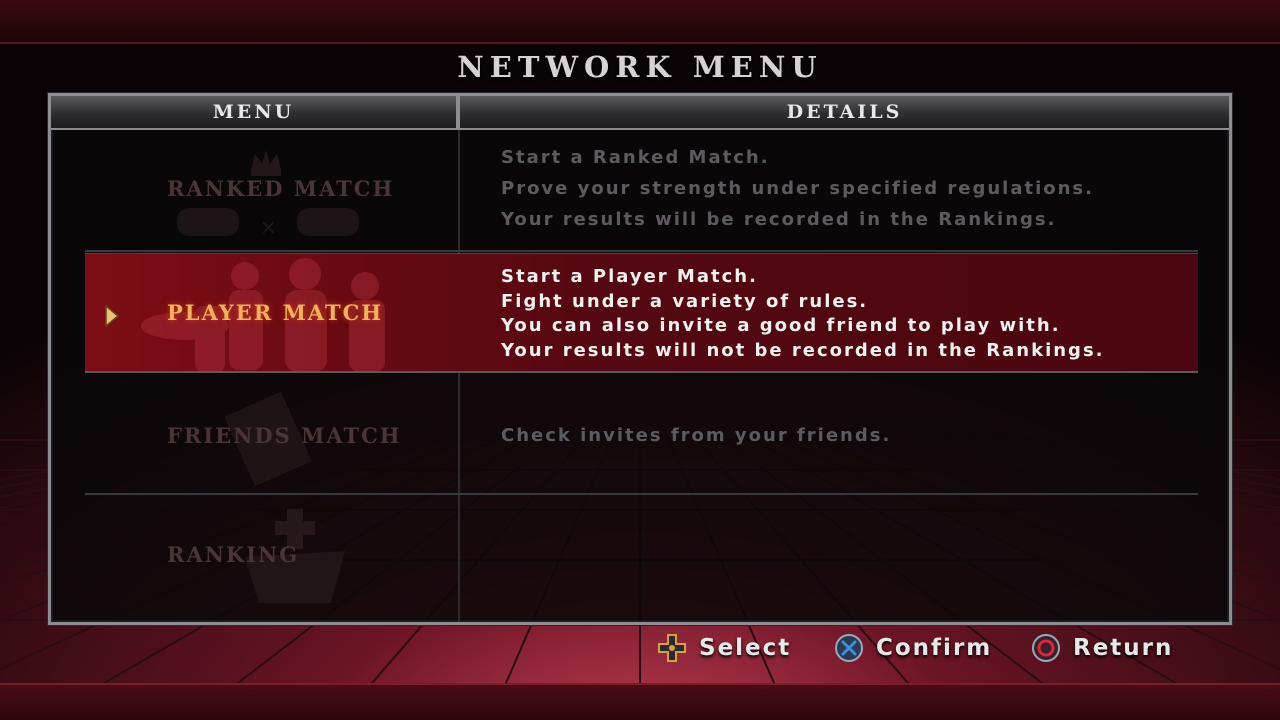 Image resolution: width=1280 pixels, height=720 pixels. Describe the element at coordinates (284, 435) in the screenshot. I see `menu-item-label: FRIENDS MATCH` at that location.